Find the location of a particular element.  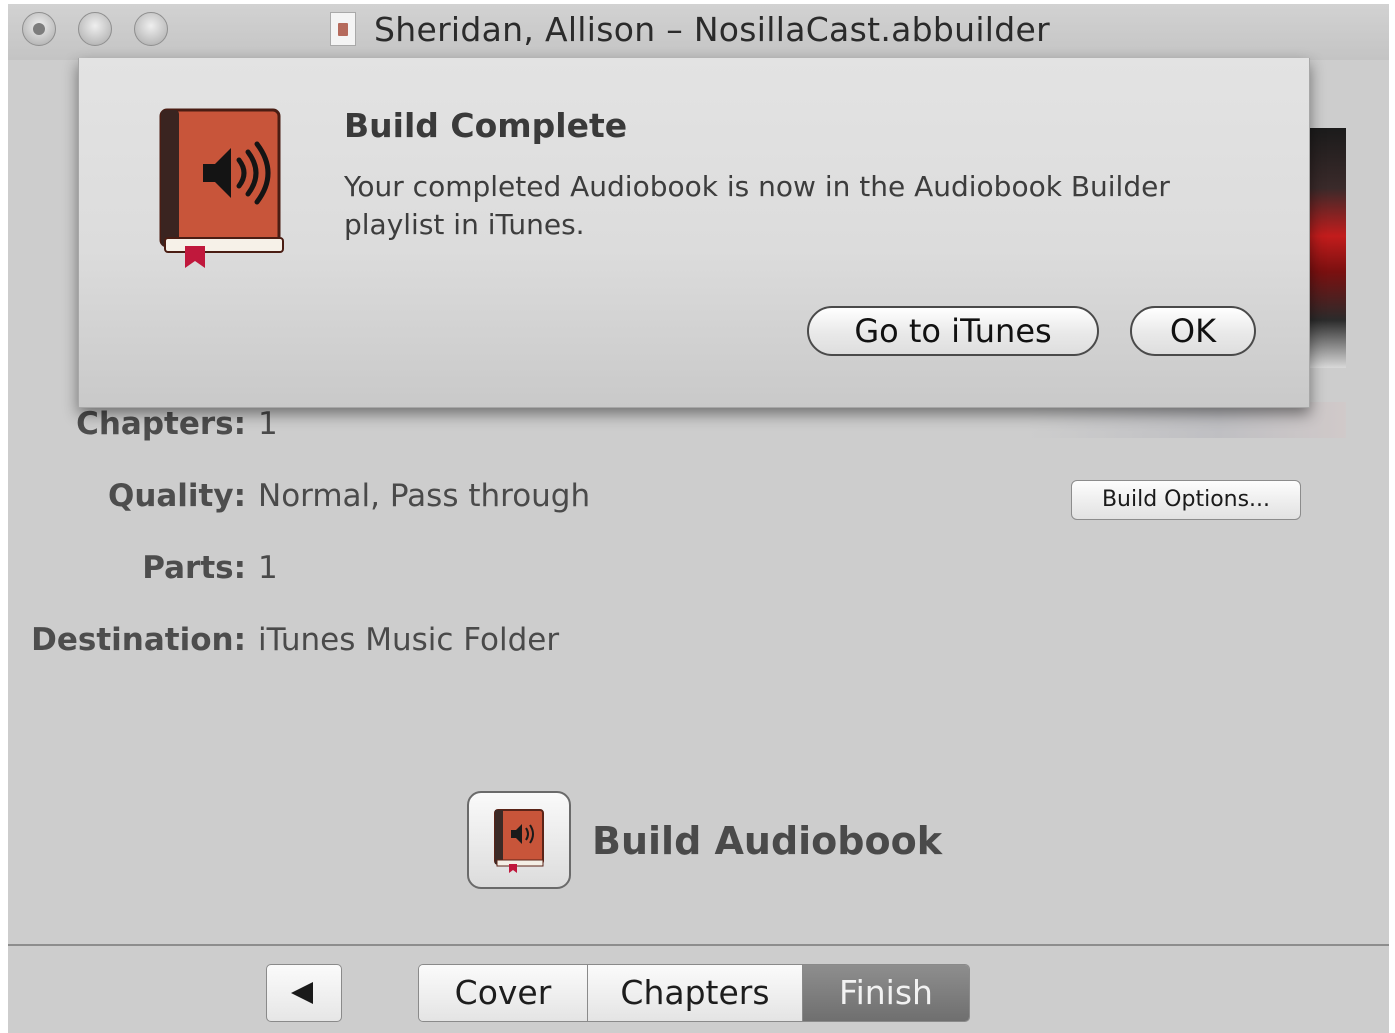

tab-cover: Cover is located at coordinates (503, 993).